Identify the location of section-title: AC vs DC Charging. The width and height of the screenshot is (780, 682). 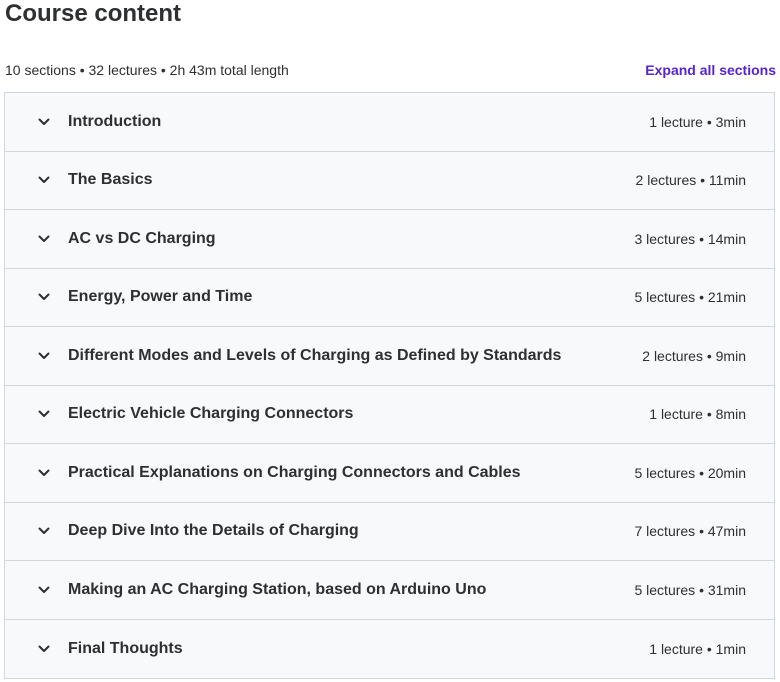
(142, 238).